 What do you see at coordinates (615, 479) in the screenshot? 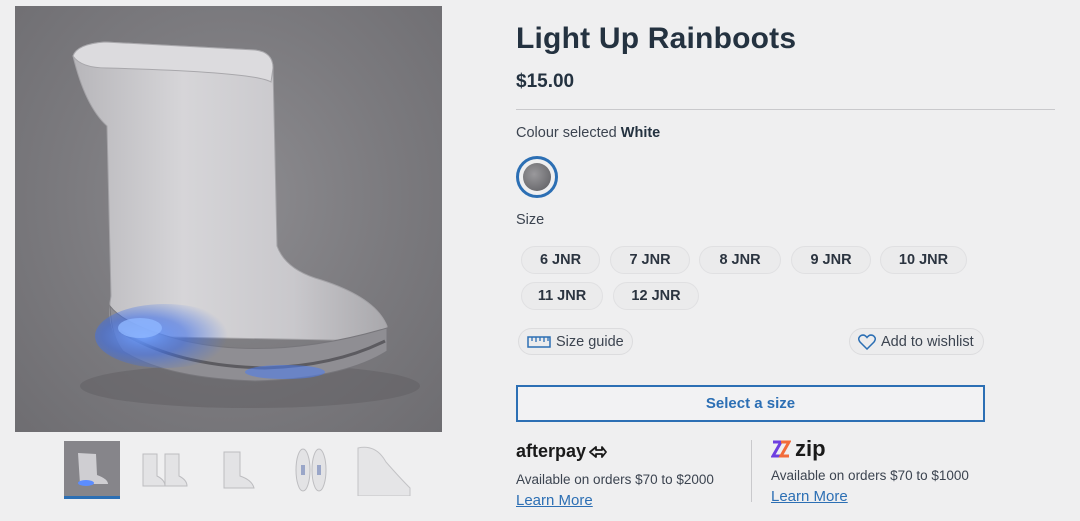
I see `afterpay-availability: Available on orders $70 to $2000` at bounding box center [615, 479].